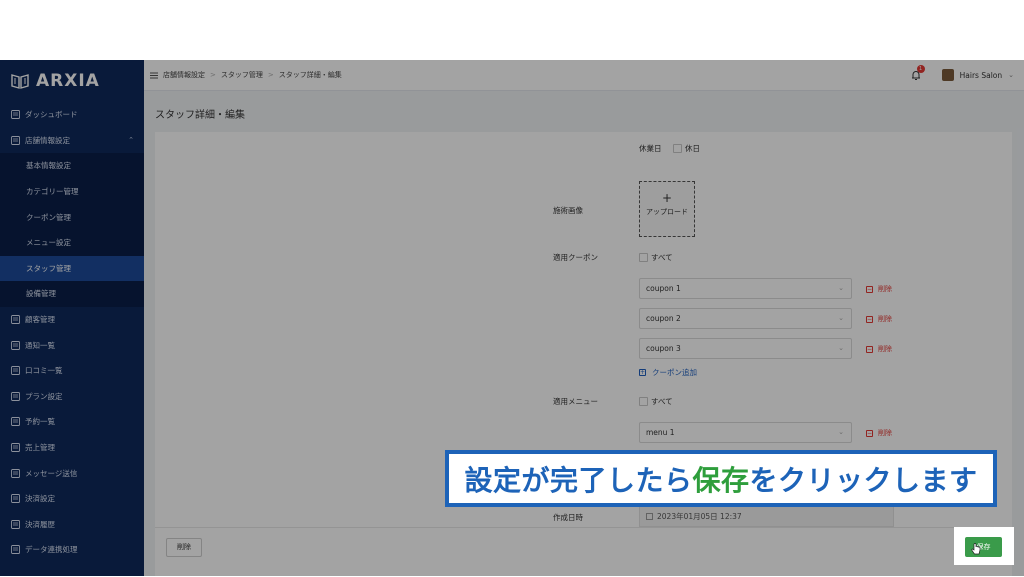 The image size is (1024, 577). I want to click on caption-text-highlight: 保存, so click(721, 480).